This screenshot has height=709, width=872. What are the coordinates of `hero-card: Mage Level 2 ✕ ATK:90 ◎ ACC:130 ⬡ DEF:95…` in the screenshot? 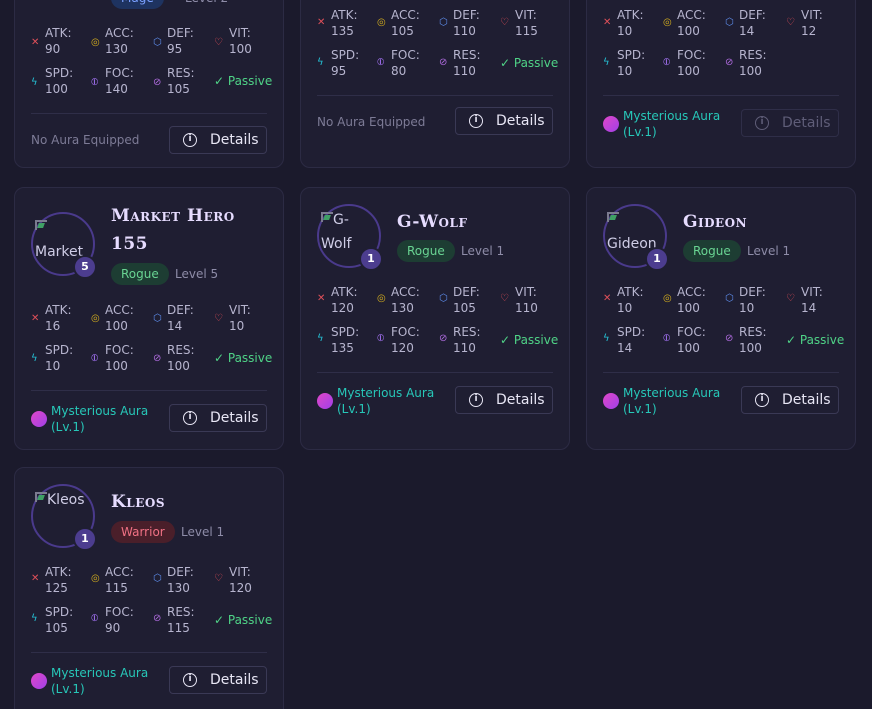 It's located at (149, 84).